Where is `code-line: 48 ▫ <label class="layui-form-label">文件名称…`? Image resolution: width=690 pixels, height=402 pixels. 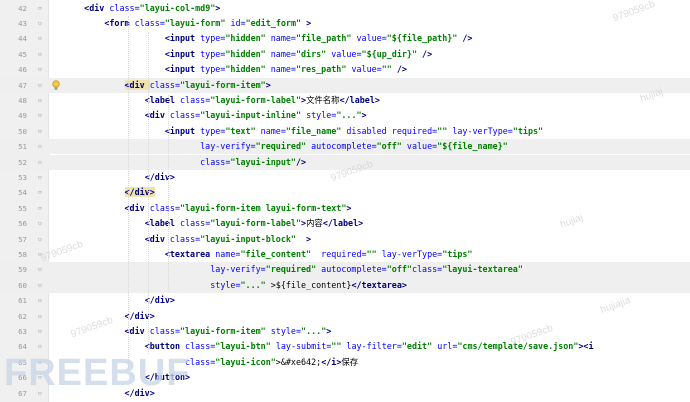 code-line: 48 ▫ <label class="layui-form-label">文件名称… is located at coordinates (345, 100).